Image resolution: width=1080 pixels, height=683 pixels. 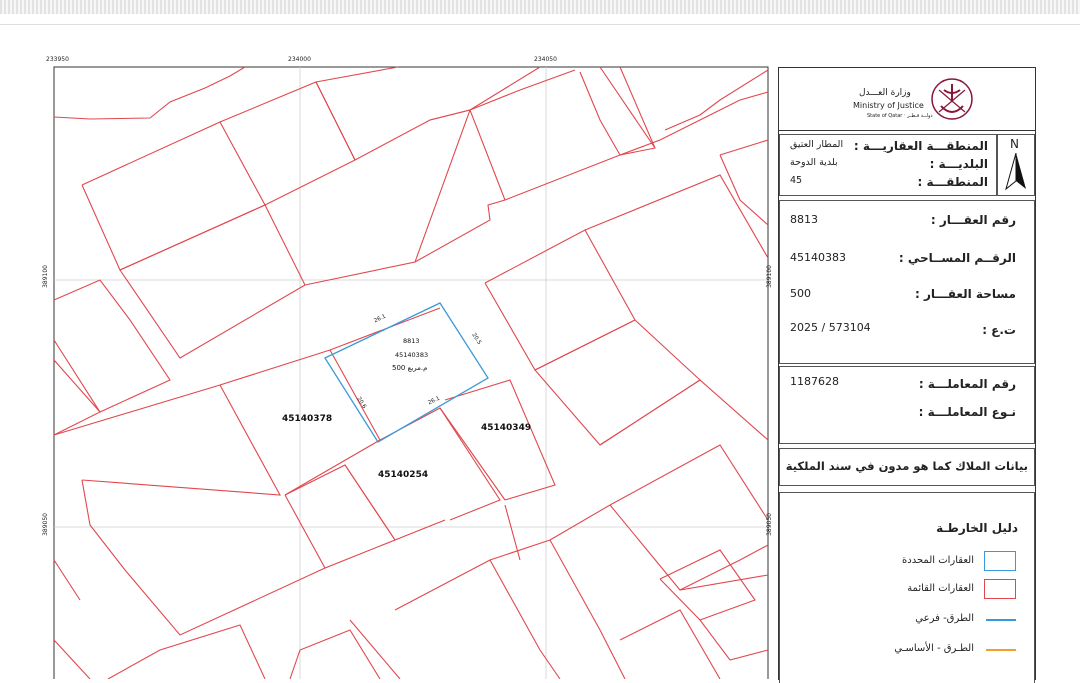 What do you see at coordinates (804, 219) in the screenshot?
I see `property-number-value: 8813` at bounding box center [804, 219].